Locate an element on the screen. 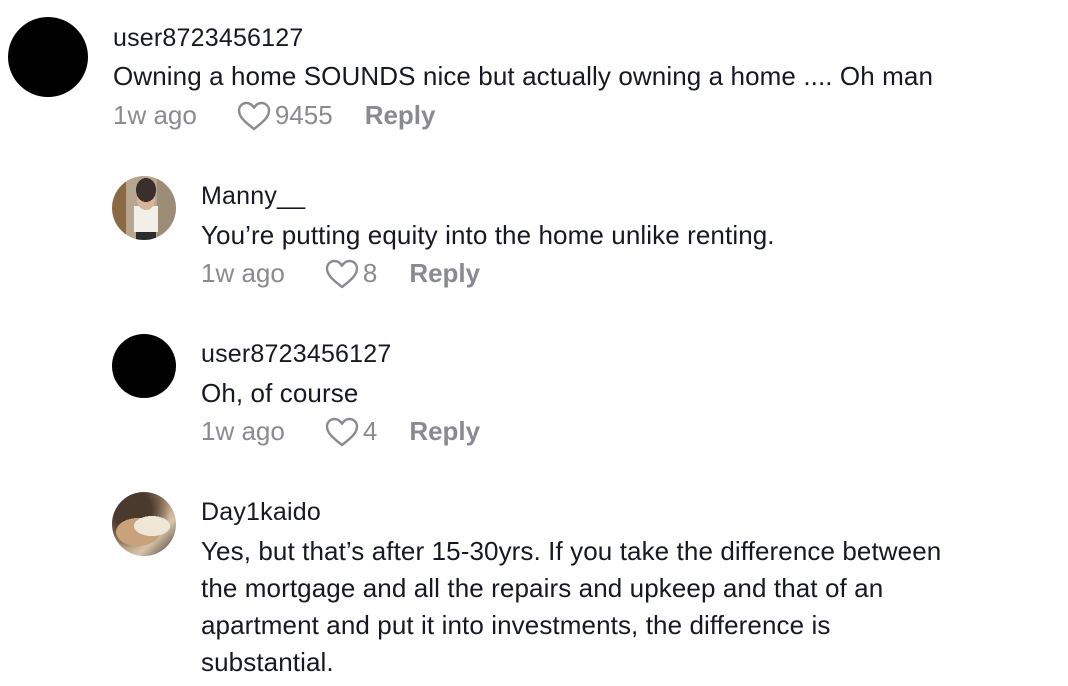 The image size is (1068, 686). like-count: 8 is located at coordinates (370, 273).